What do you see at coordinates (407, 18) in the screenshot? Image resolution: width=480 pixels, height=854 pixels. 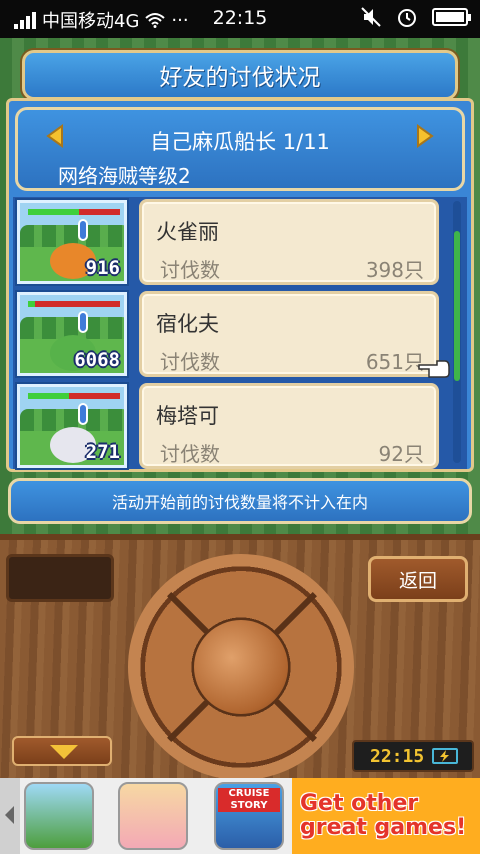 I see `alarm-icon` at bounding box center [407, 18].